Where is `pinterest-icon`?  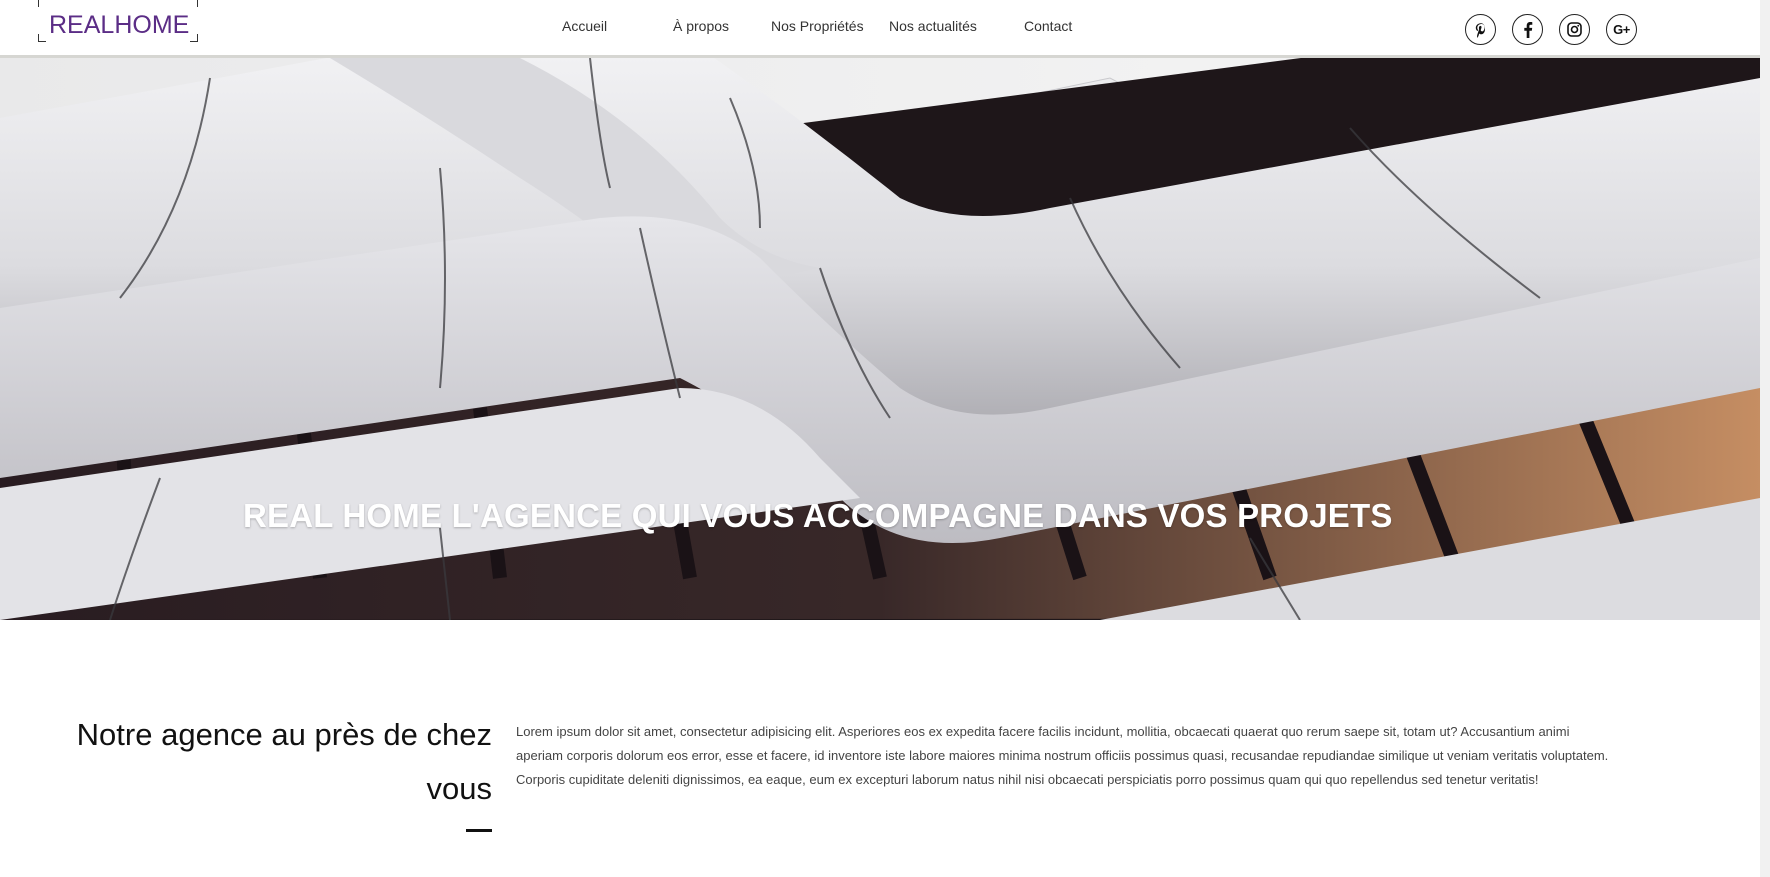
pinterest-icon is located at coordinates (1481, 30).